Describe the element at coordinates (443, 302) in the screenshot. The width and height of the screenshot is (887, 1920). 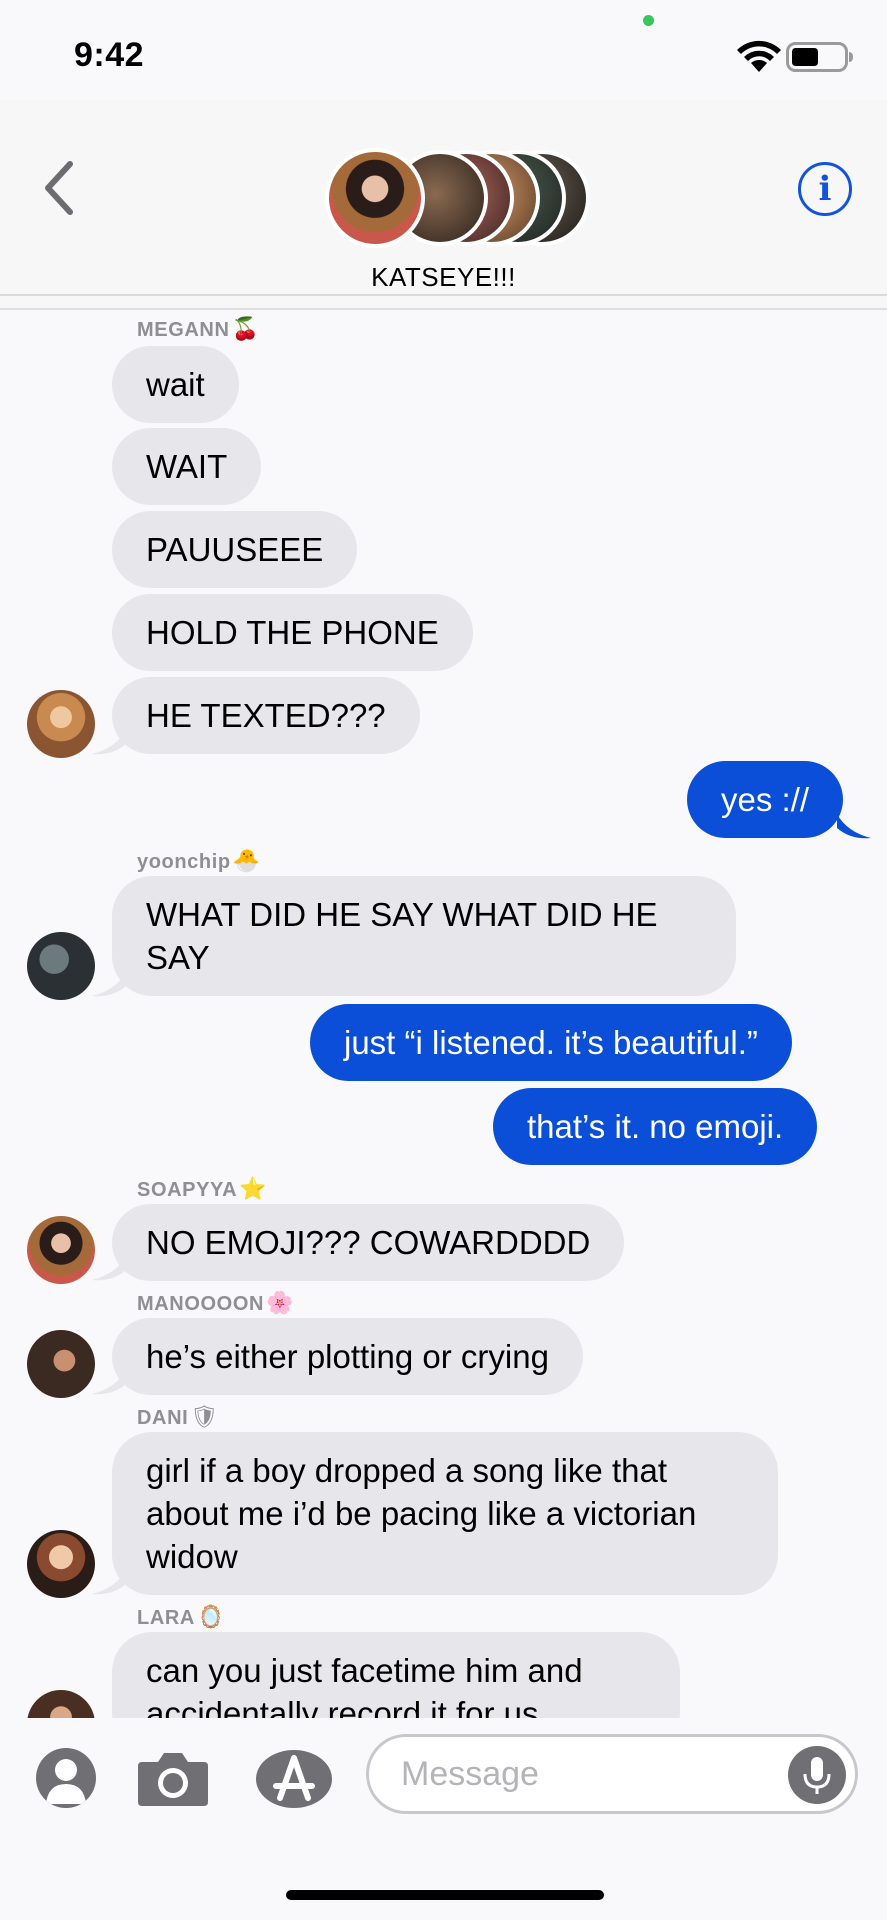
I see `header-divider` at that location.